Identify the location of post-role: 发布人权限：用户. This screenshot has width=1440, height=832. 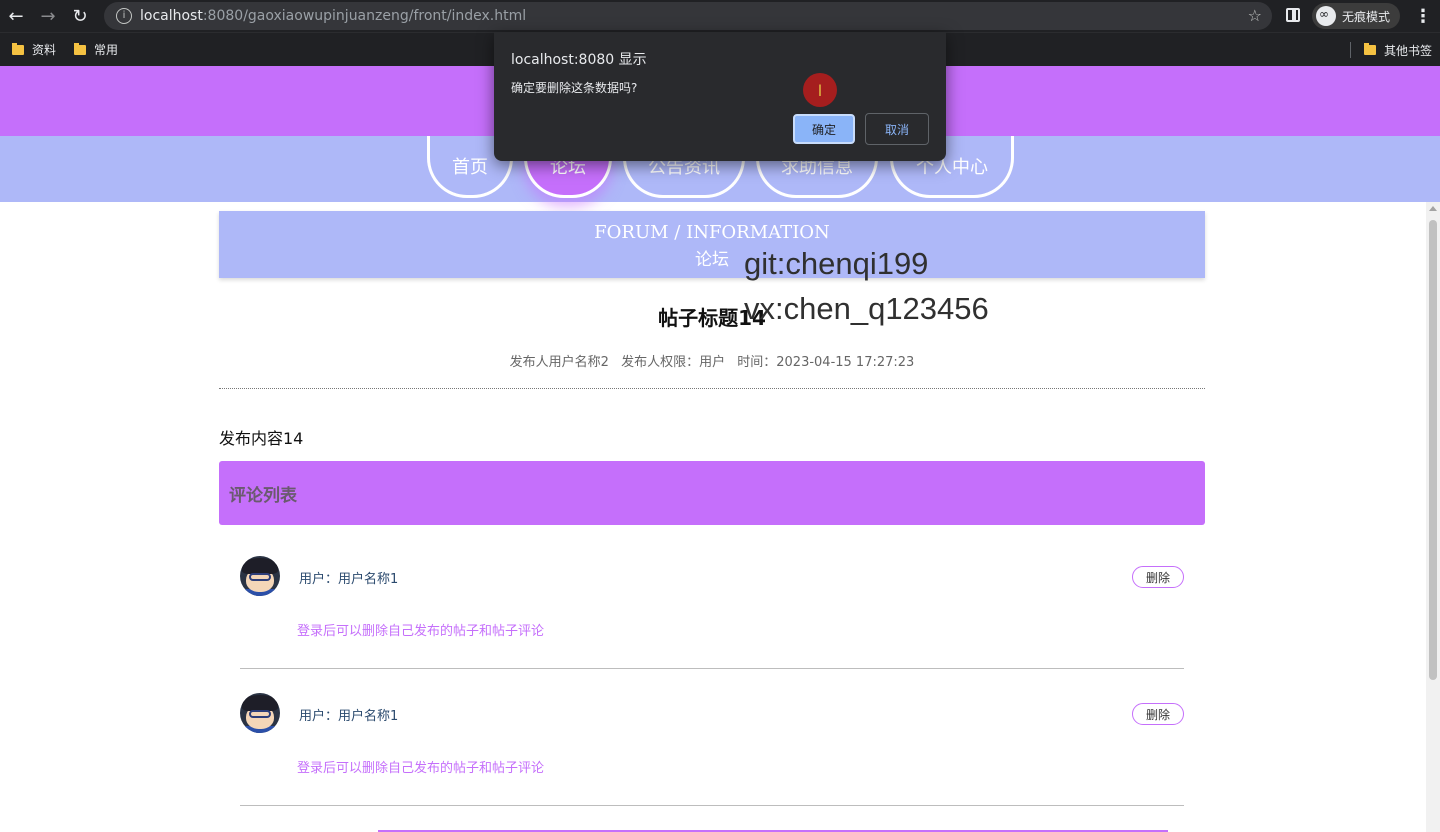
(673, 362).